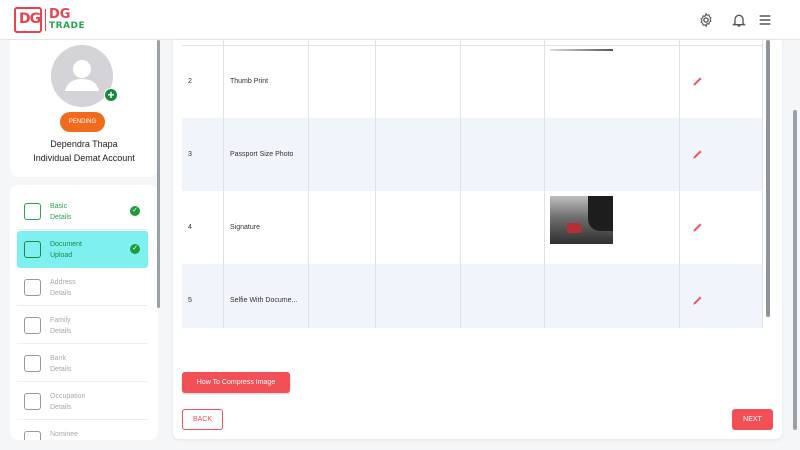 This screenshot has width=800, height=450. Describe the element at coordinates (236, 382) in the screenshot. I see `compress-image-button: How To Compress Image` at that location.